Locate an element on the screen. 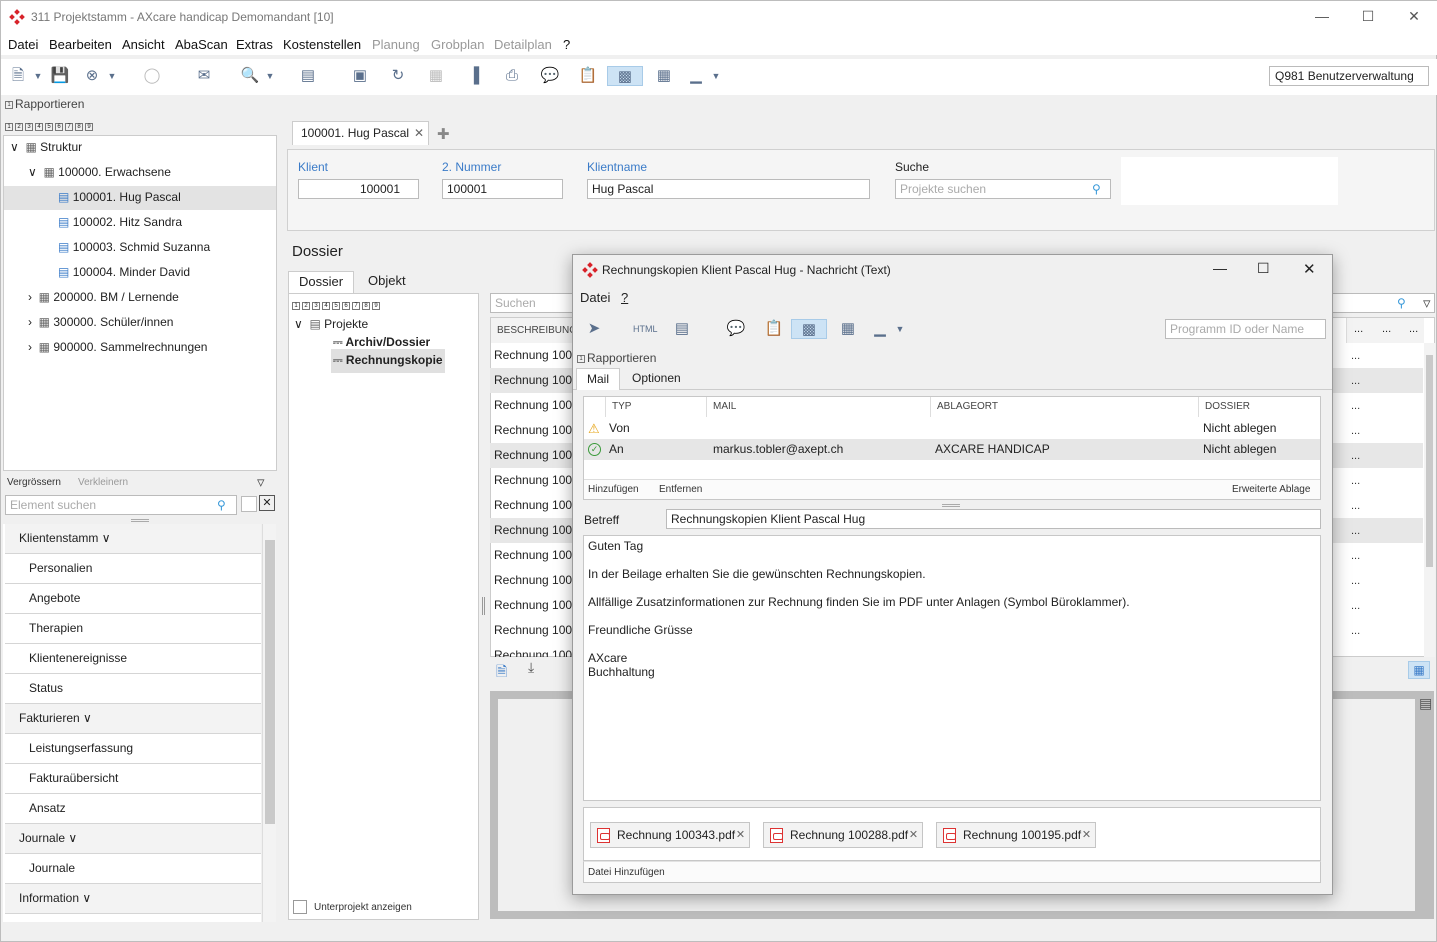 The width and height of the screenshot is (1437, 942). tree-group-erwachsene: ∨ ▦ 100000. Erwachsene is located at coordinates (99, 173).